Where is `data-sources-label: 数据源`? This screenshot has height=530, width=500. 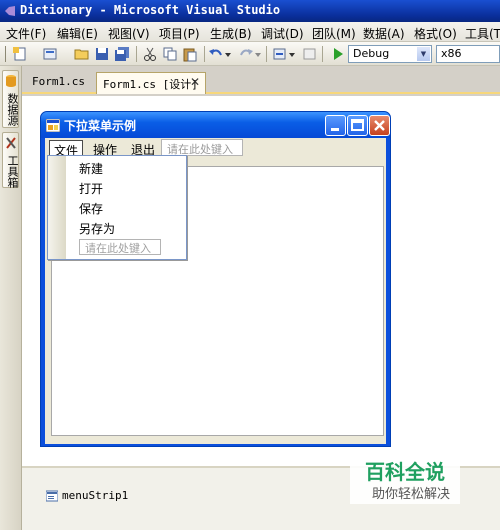
data-sources-label: 数据源 is located at coordinates (12, 109).